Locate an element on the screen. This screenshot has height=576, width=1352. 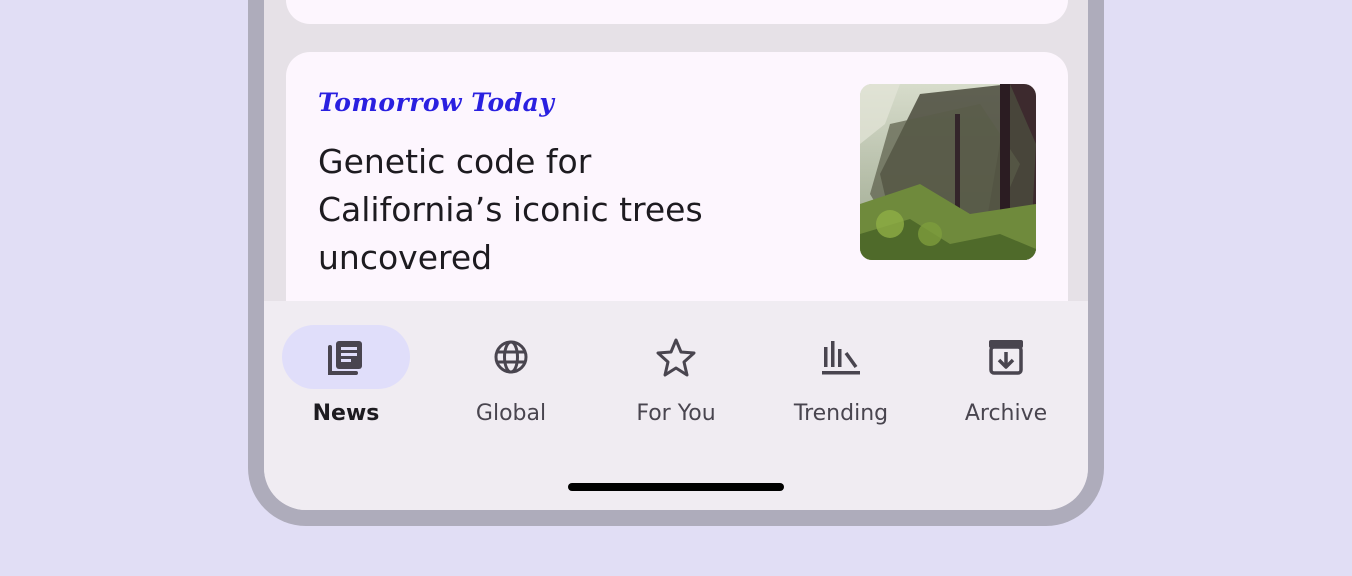
archive-icon is located at coordinates (1006, 357).